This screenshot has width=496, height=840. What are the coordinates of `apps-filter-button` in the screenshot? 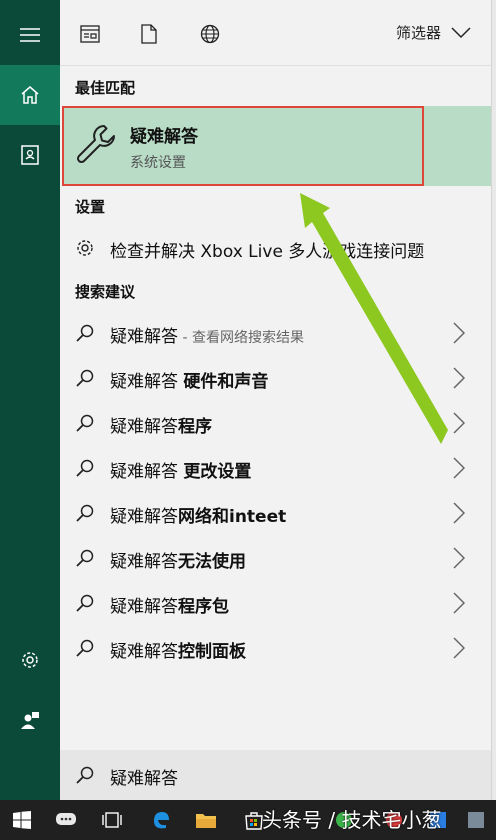 It's located at (90, 34).